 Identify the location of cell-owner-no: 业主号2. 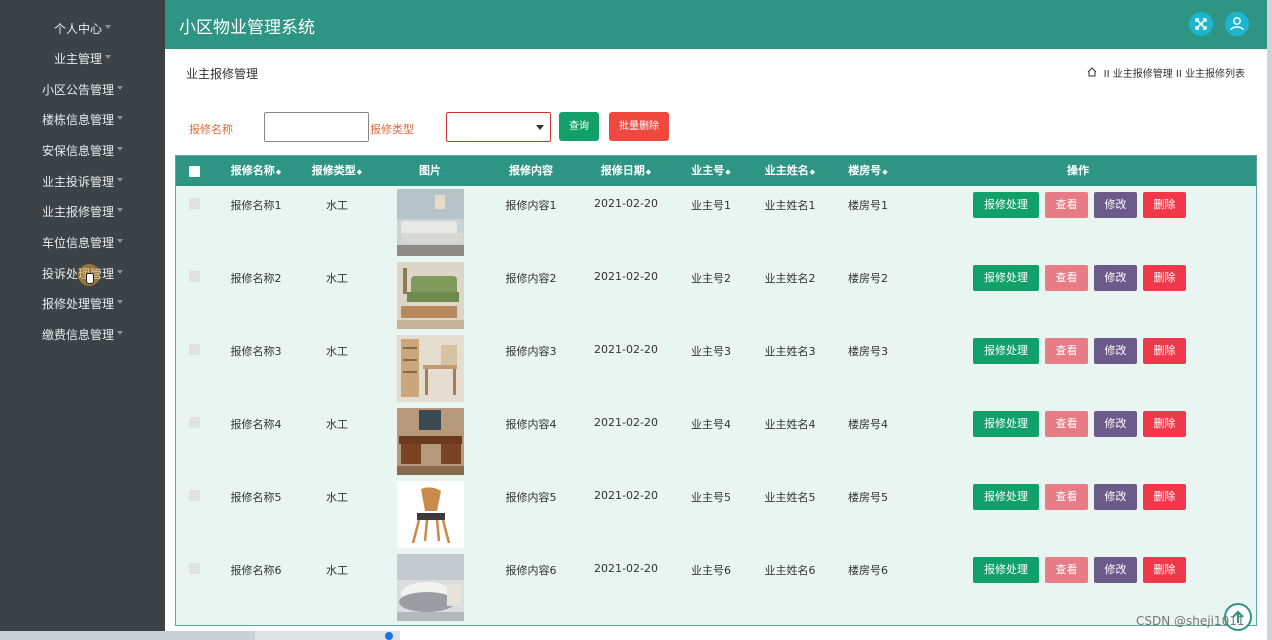
(711, 278).